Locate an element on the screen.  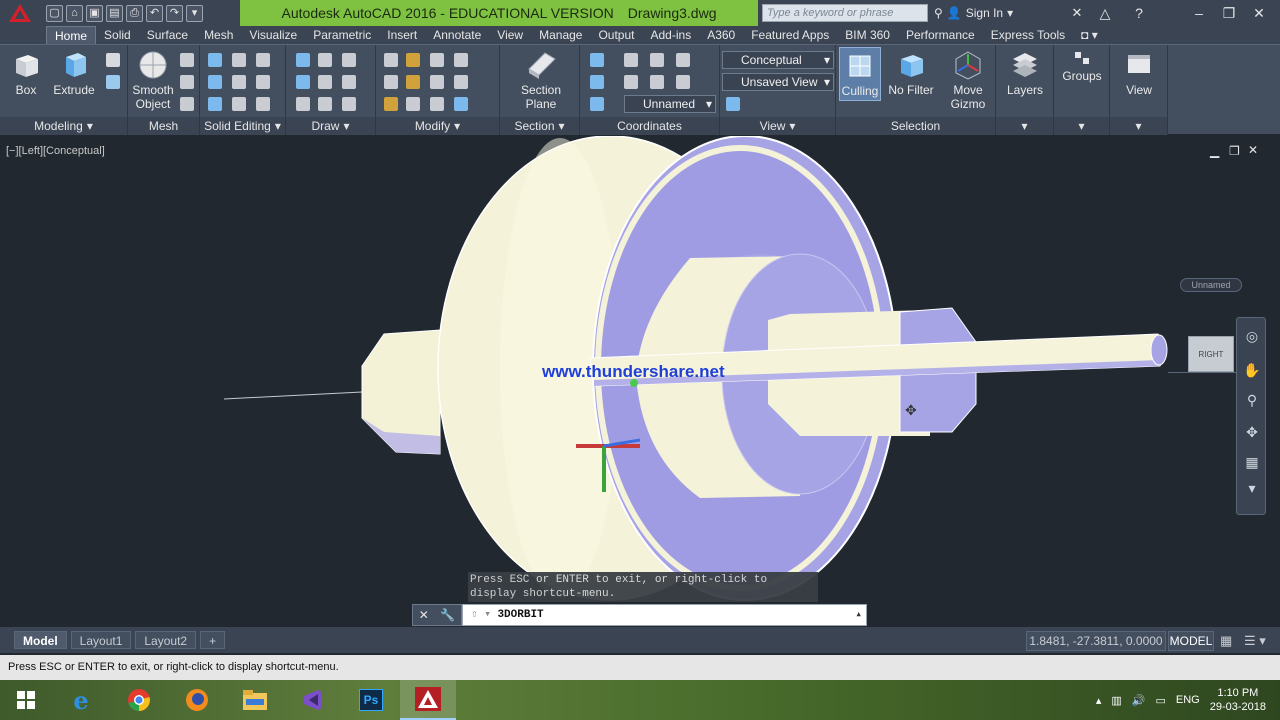
3d-rotate-icon is located at coordinates (437, 82).